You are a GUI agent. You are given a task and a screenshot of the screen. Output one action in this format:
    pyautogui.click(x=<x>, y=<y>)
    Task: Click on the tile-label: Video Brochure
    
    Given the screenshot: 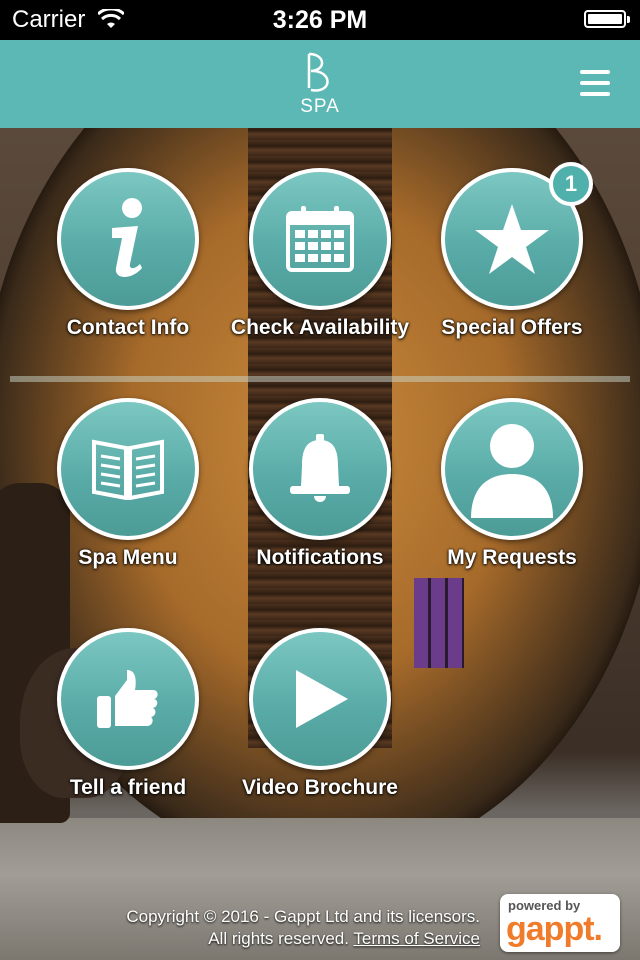 What is the action you would take?
    pyautogui.click(x=320, y=787)
    